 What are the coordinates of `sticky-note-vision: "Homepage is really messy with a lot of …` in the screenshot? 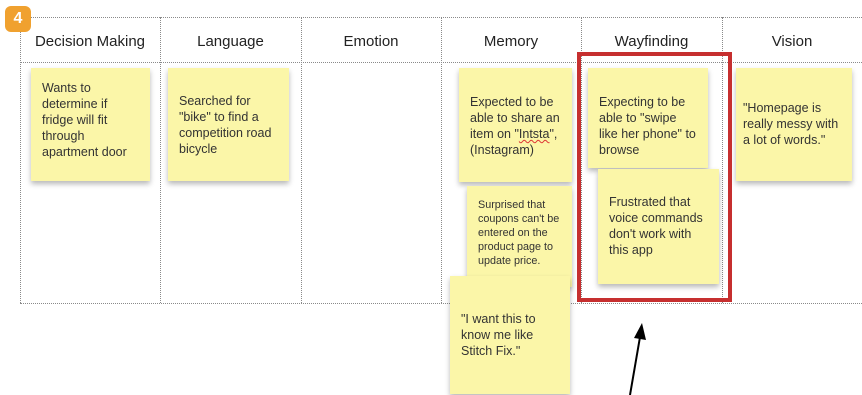 It's located at (794, 124).